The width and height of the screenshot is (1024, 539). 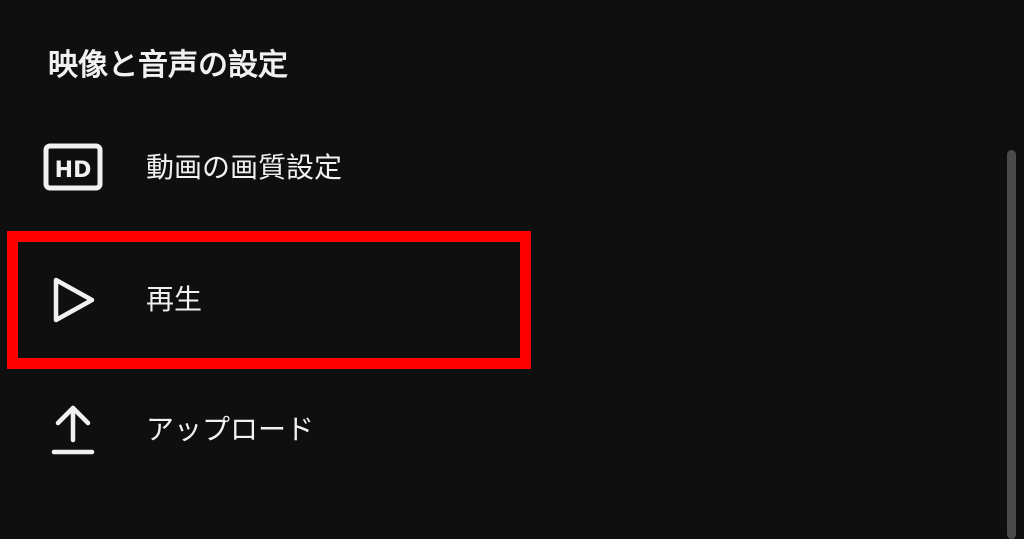 What do you see at coordinates (73, 300) in the screenshot?
I see `play-icon` at bounding box center [73, 300].